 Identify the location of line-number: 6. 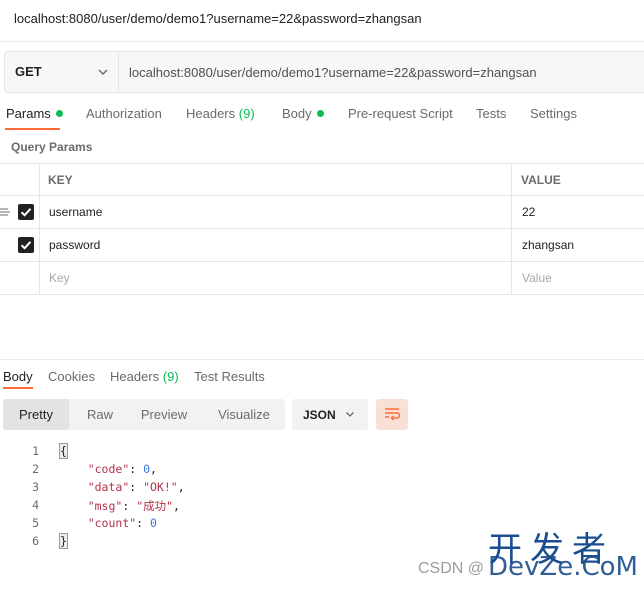
(35, 541).